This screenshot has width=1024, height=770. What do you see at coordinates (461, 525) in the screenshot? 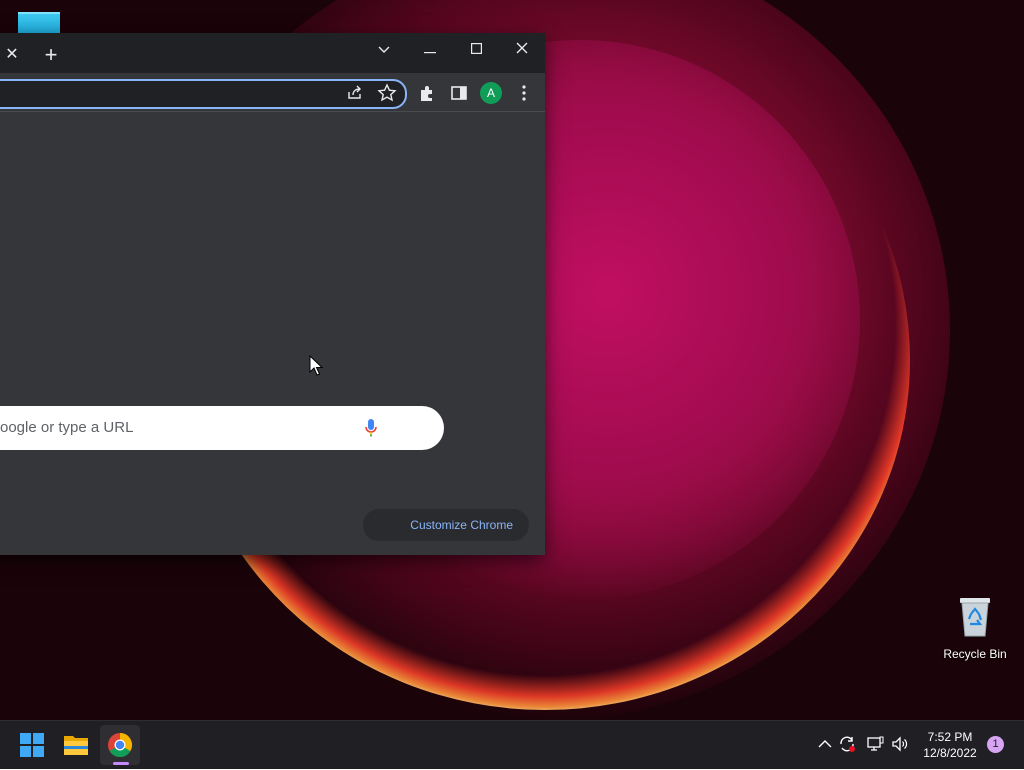
I see `customize-chrome-label: Customize Chrome` at bounding box center [461, 525].